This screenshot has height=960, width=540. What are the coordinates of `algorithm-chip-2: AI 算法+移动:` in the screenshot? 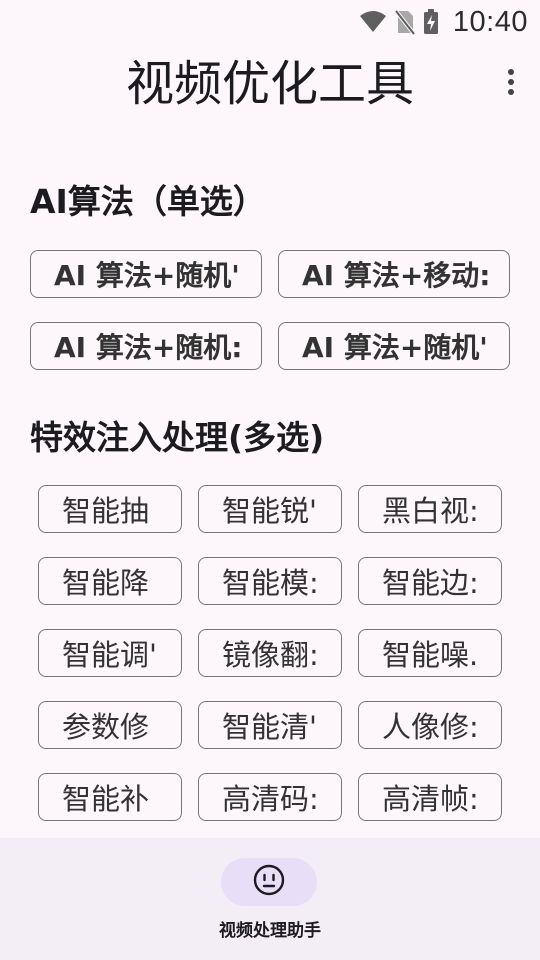 It's located at (394, 274).